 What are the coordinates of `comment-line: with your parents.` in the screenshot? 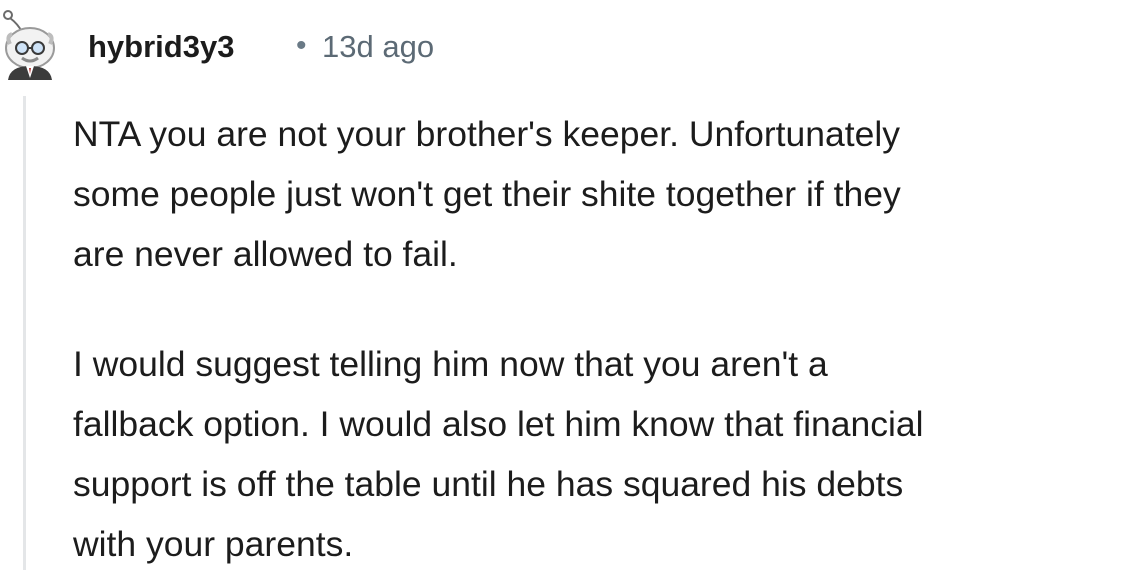 It's located at (213, 544).